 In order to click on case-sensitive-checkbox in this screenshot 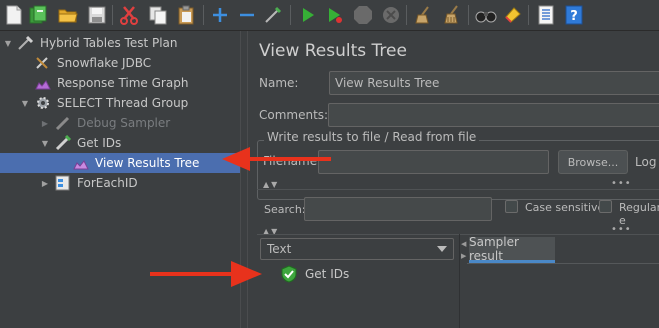, I will do `click(511, 206)`.